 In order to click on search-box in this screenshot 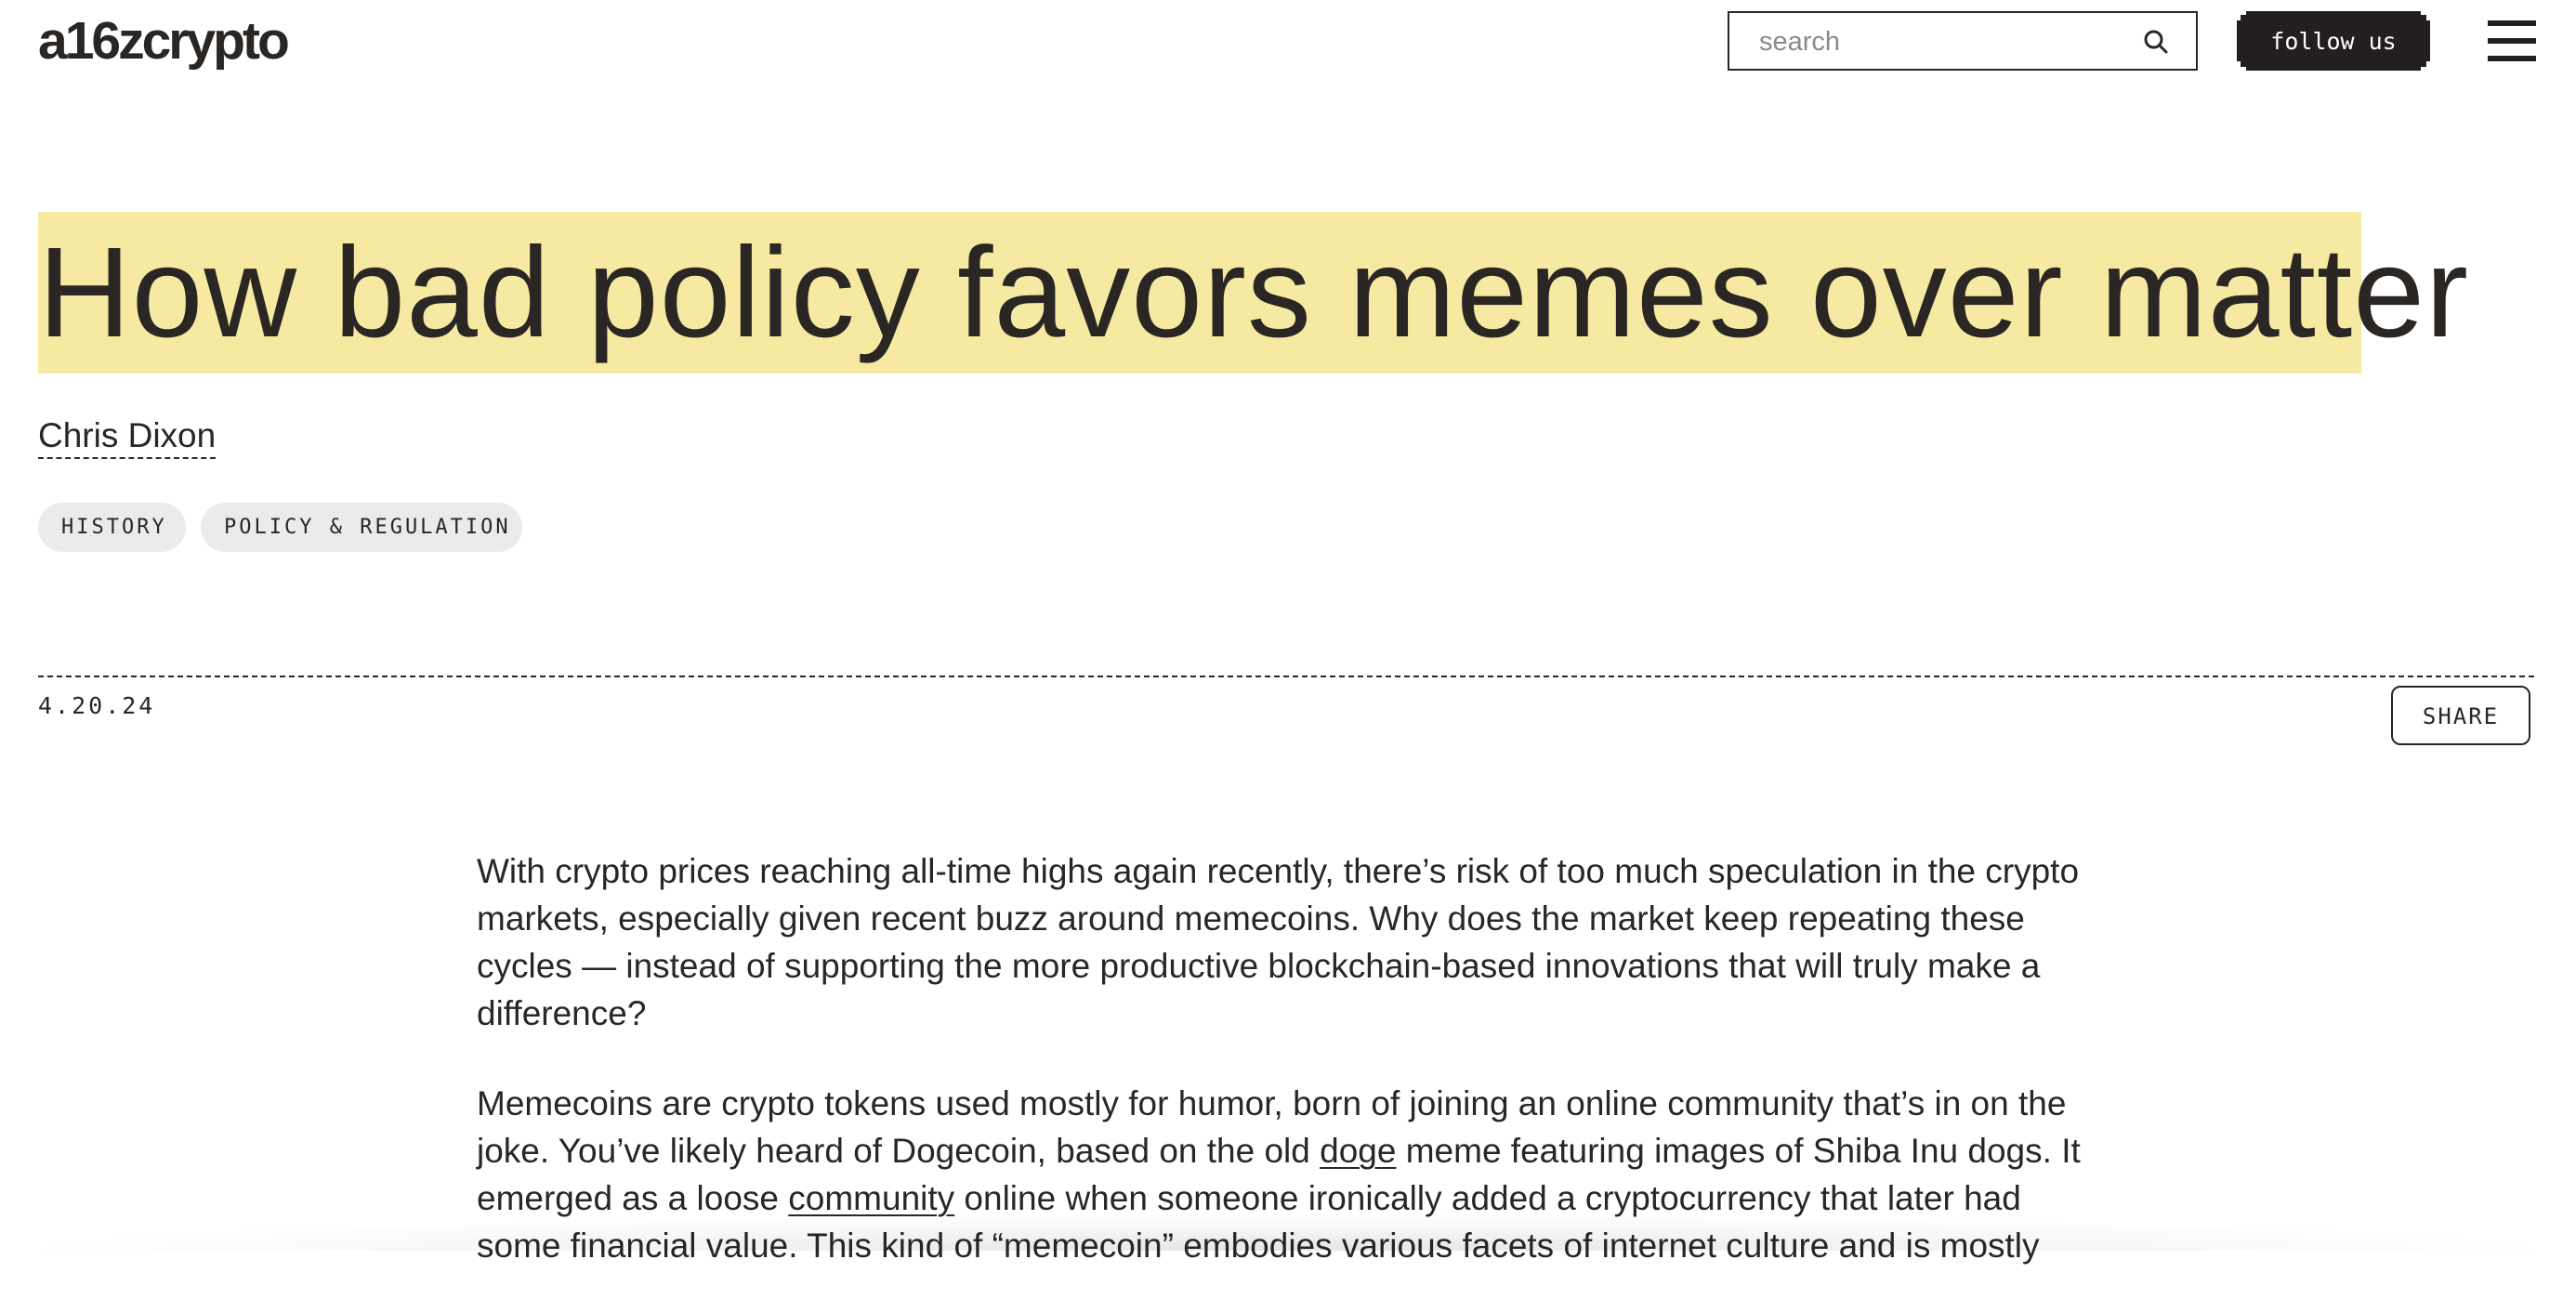, I will do `click(1963, 41)`.